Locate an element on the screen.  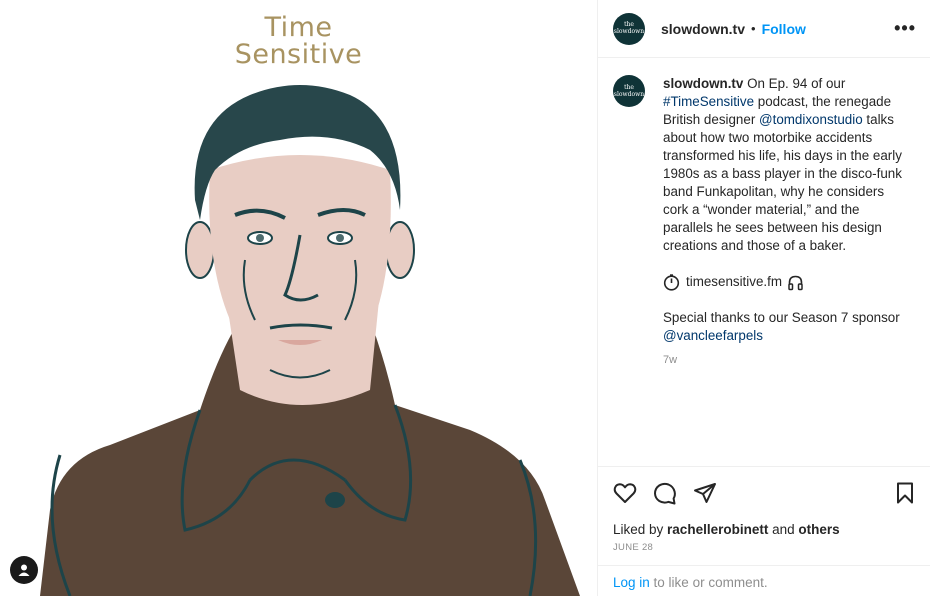
stopwatch-icon is located at coordinates (671, 282).